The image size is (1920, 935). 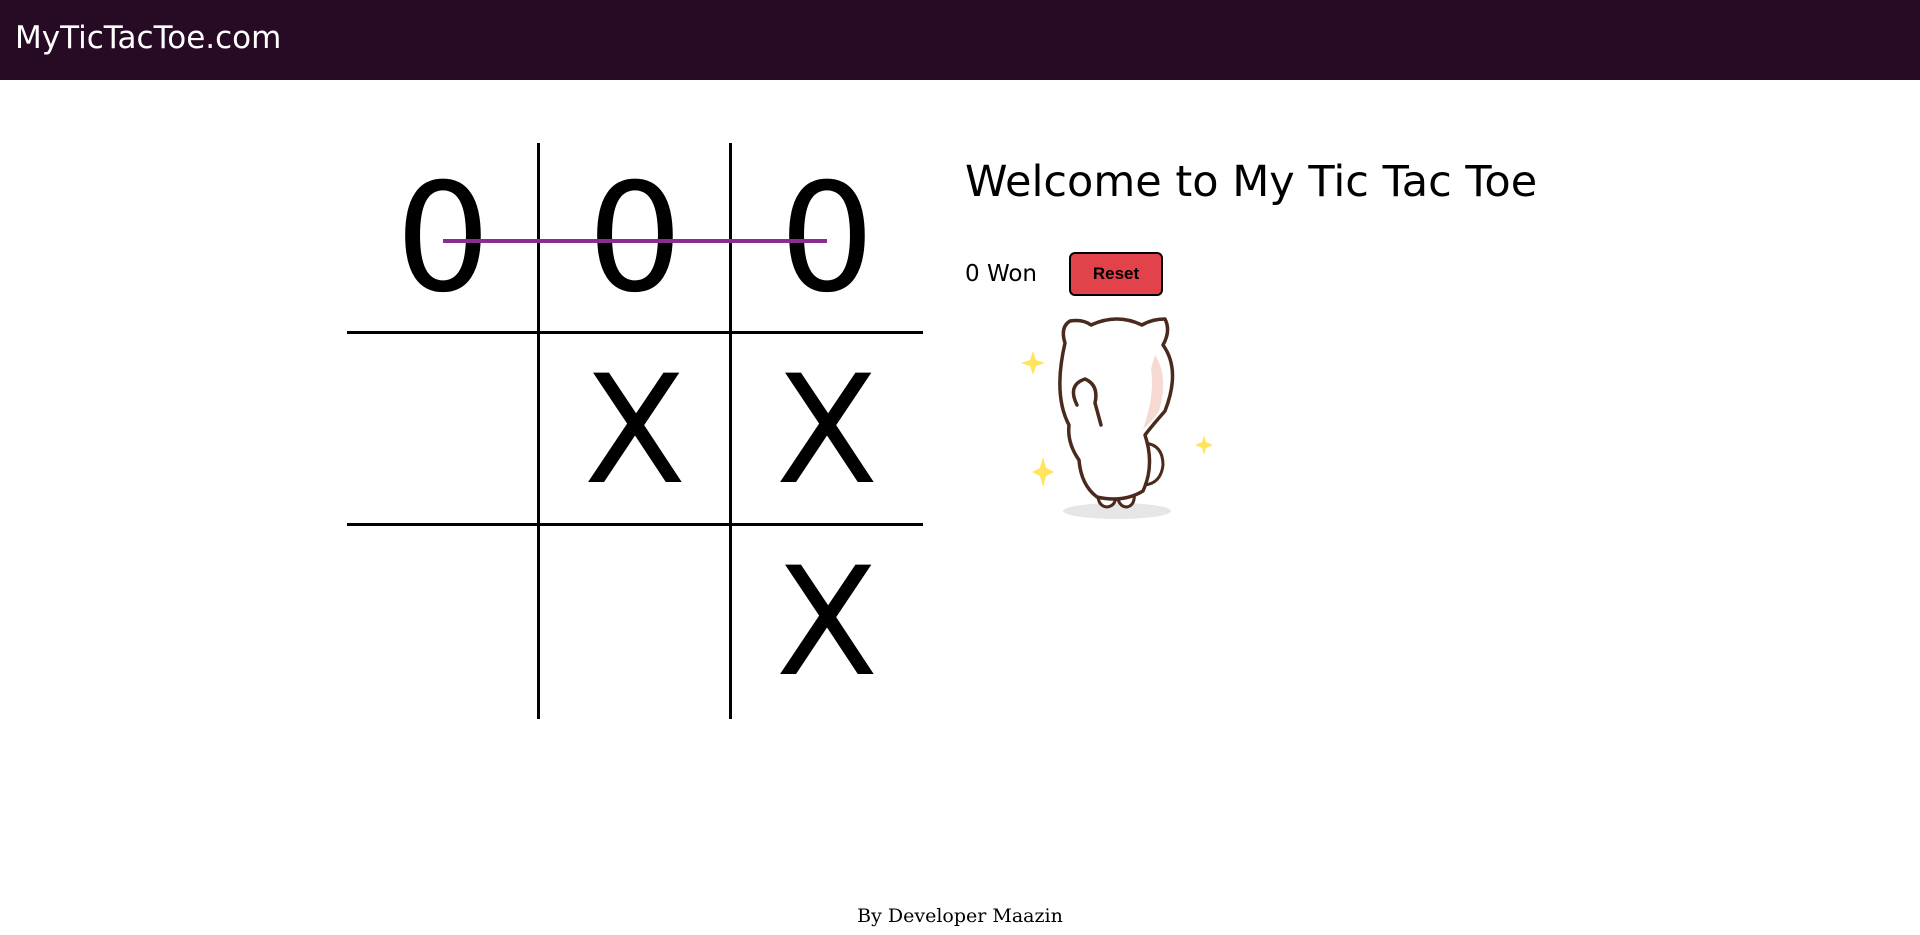 I want to click on winning-strike-line, so click(x=635, y=241).